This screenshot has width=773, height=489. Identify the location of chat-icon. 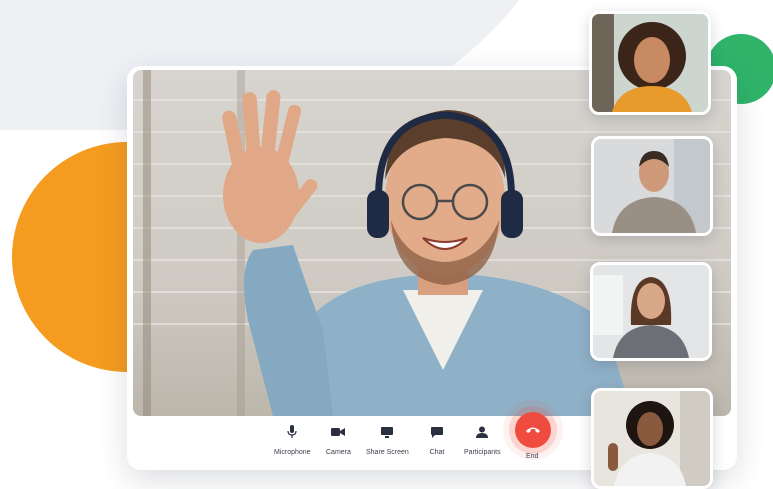
(437, 432).